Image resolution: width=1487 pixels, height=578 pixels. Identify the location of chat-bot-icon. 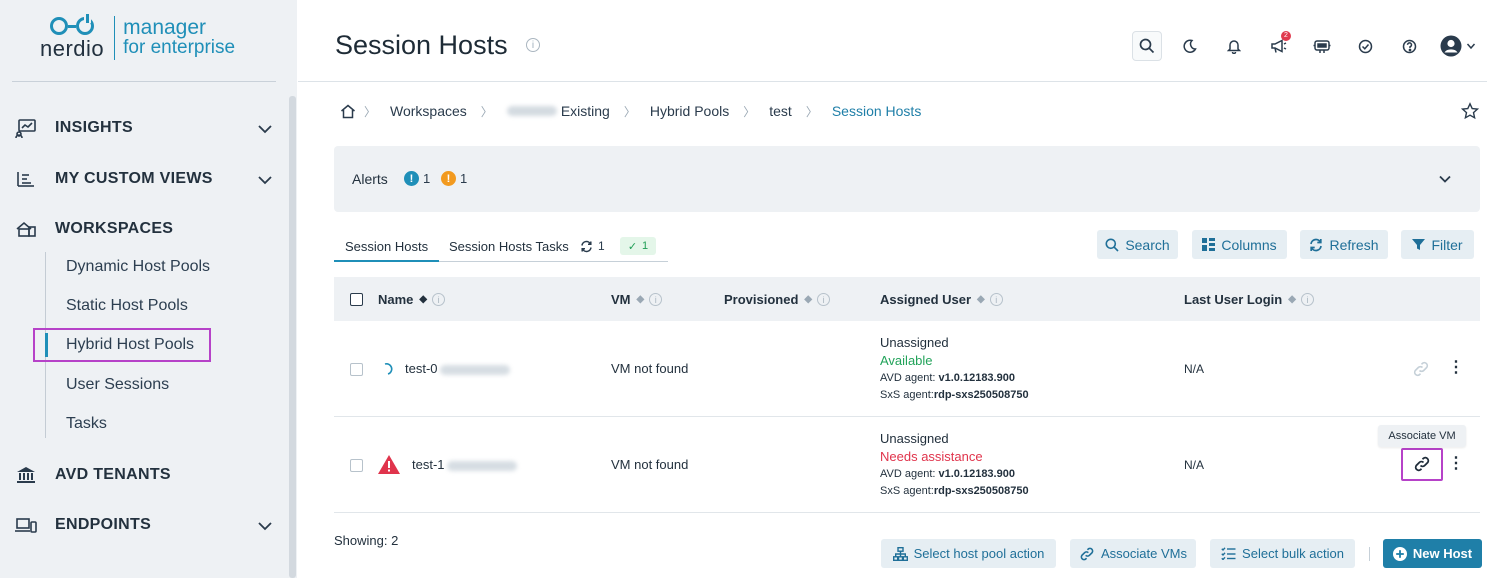
(1322, 46).